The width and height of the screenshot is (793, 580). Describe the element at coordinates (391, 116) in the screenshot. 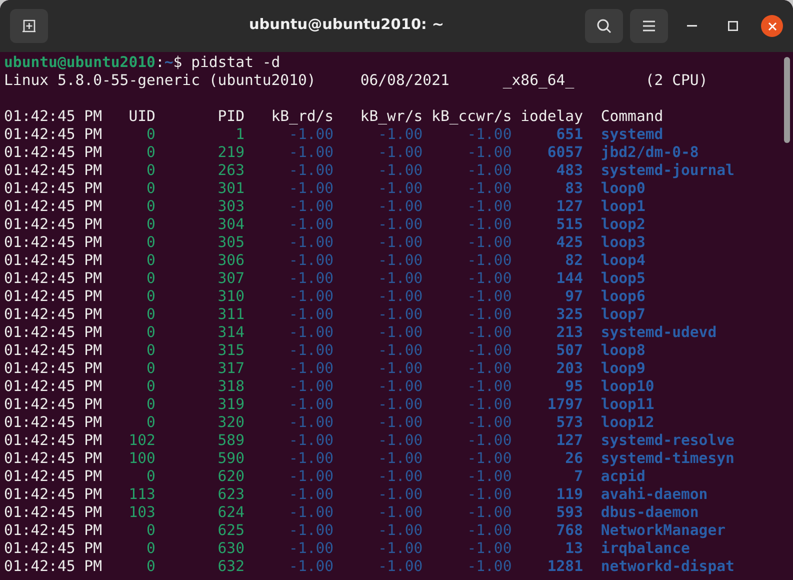

I see `column-header: kB_wr/s` at that location.